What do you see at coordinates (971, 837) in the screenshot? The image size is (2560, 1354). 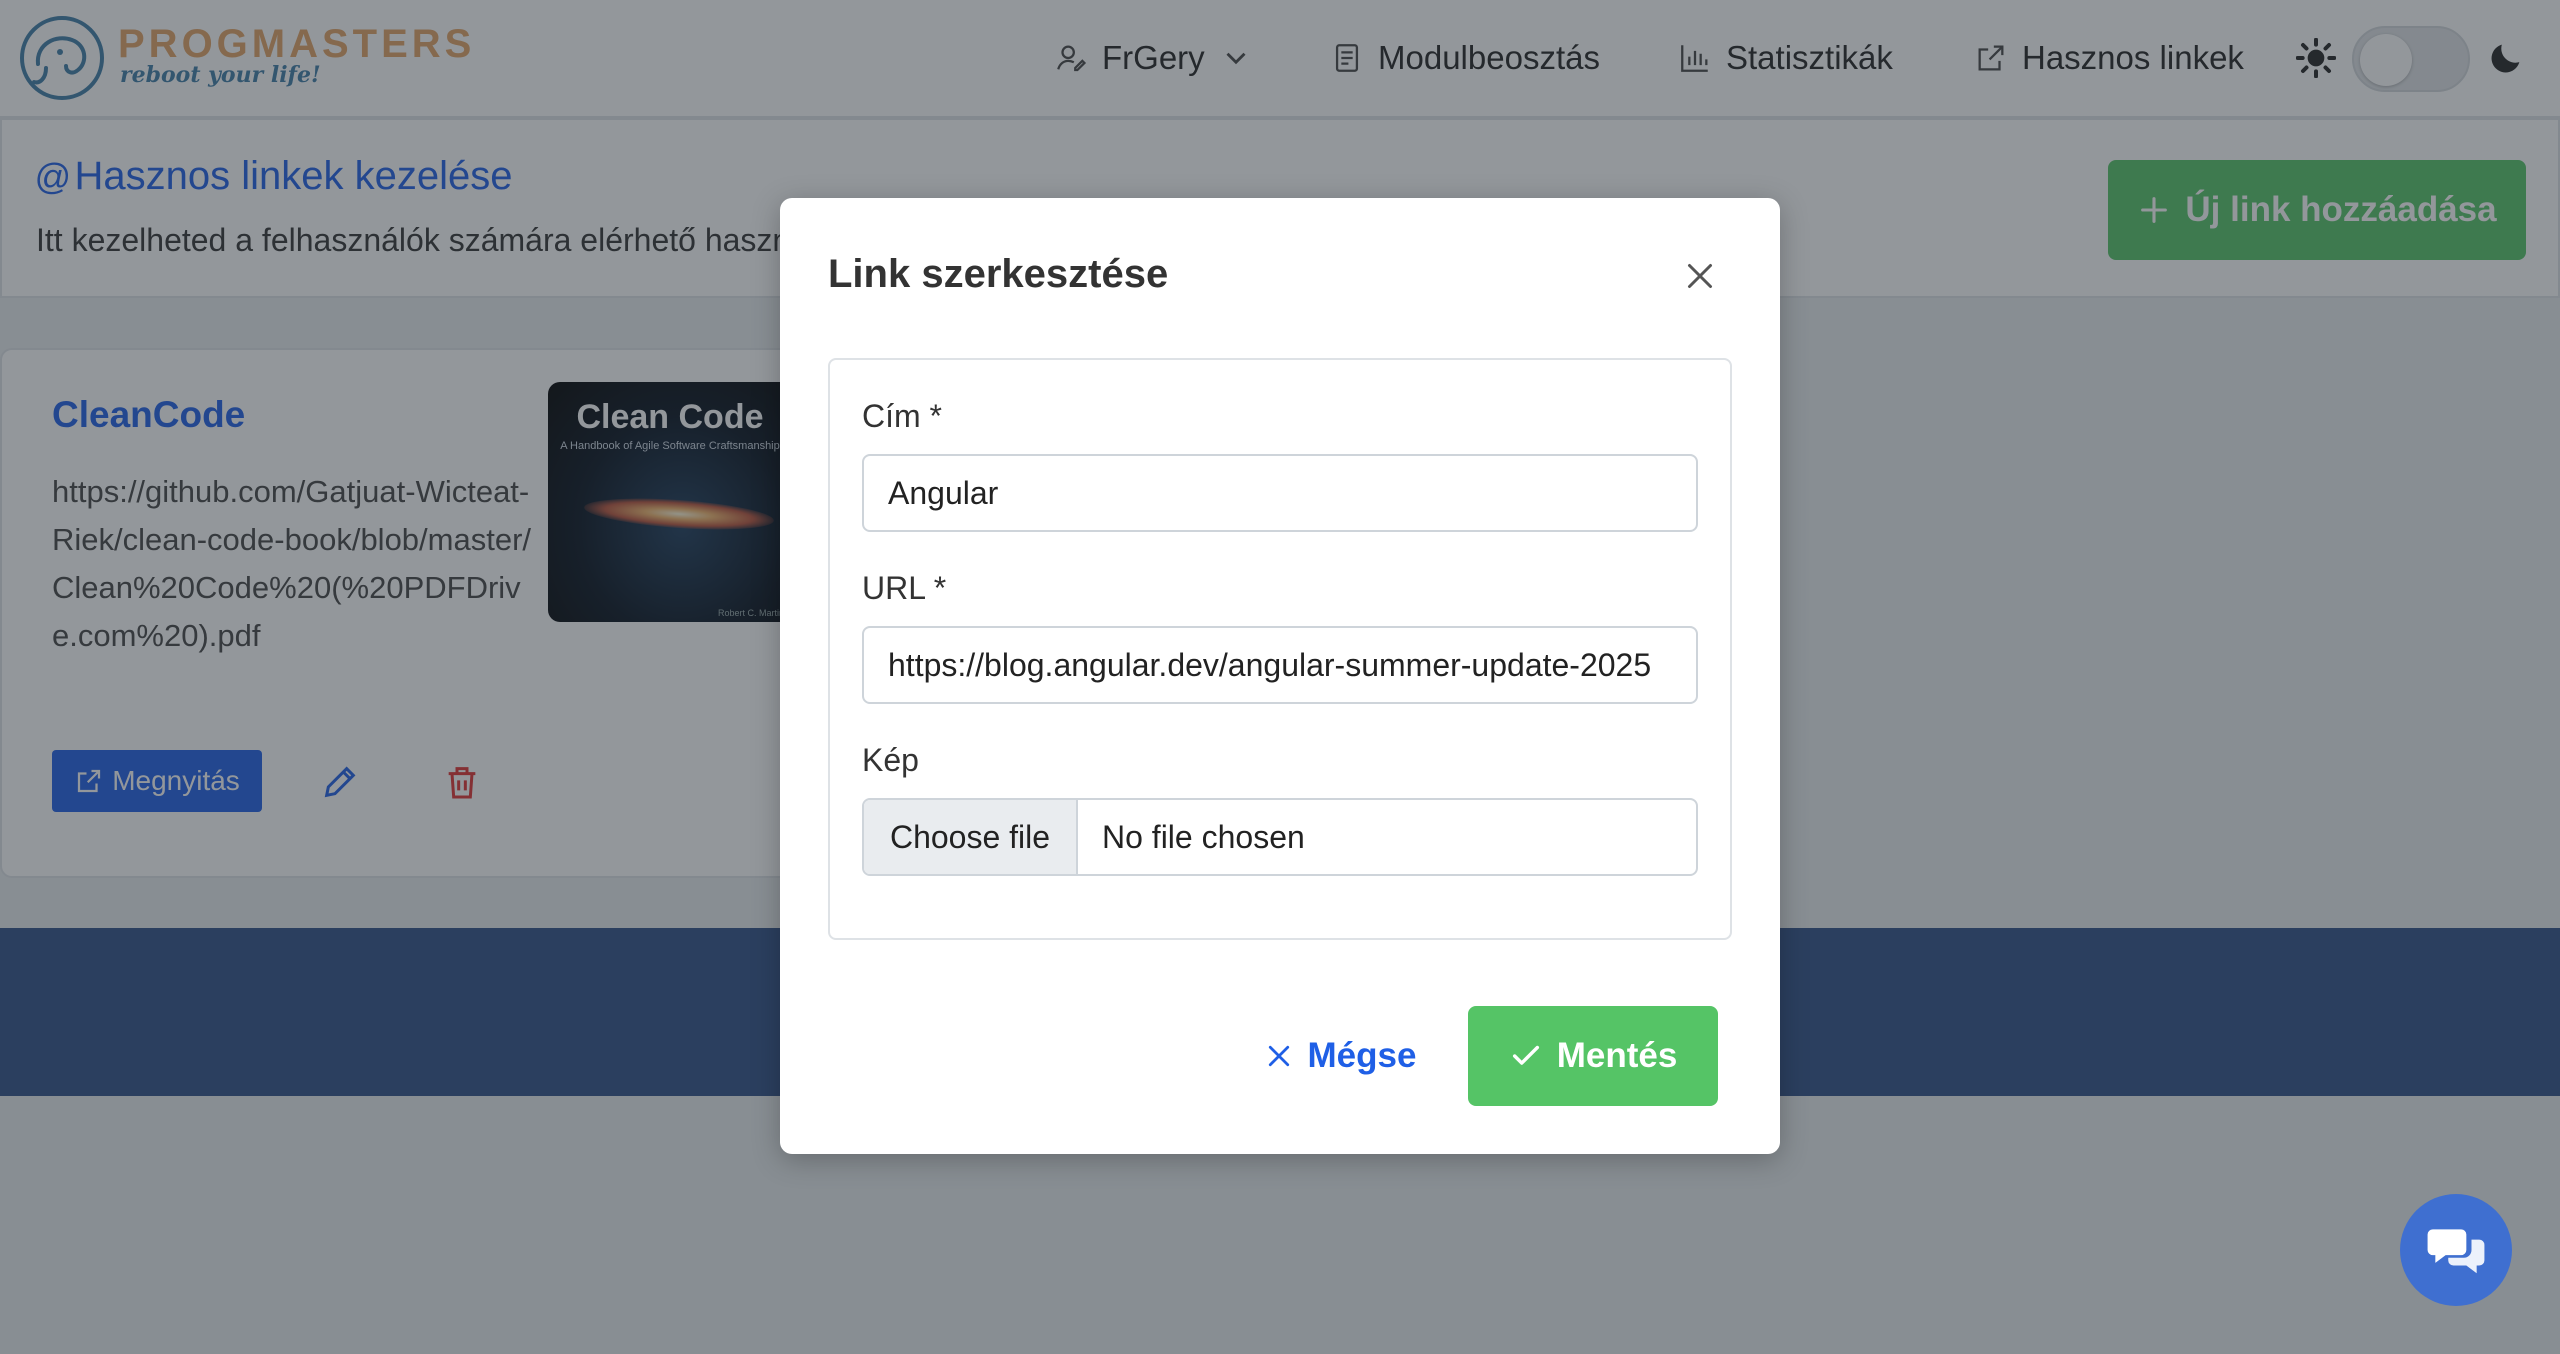 I see `choose-file-button: Choose file` at bounding box center [971, 837].